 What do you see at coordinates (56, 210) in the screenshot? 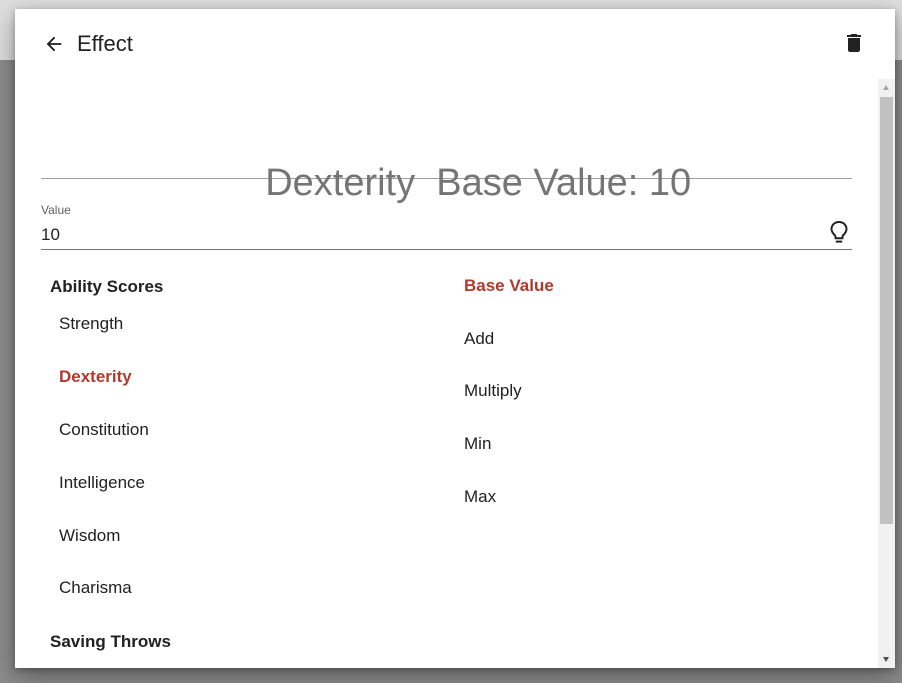
I see `value-field-label: Value` at bounding box center [56, 210].